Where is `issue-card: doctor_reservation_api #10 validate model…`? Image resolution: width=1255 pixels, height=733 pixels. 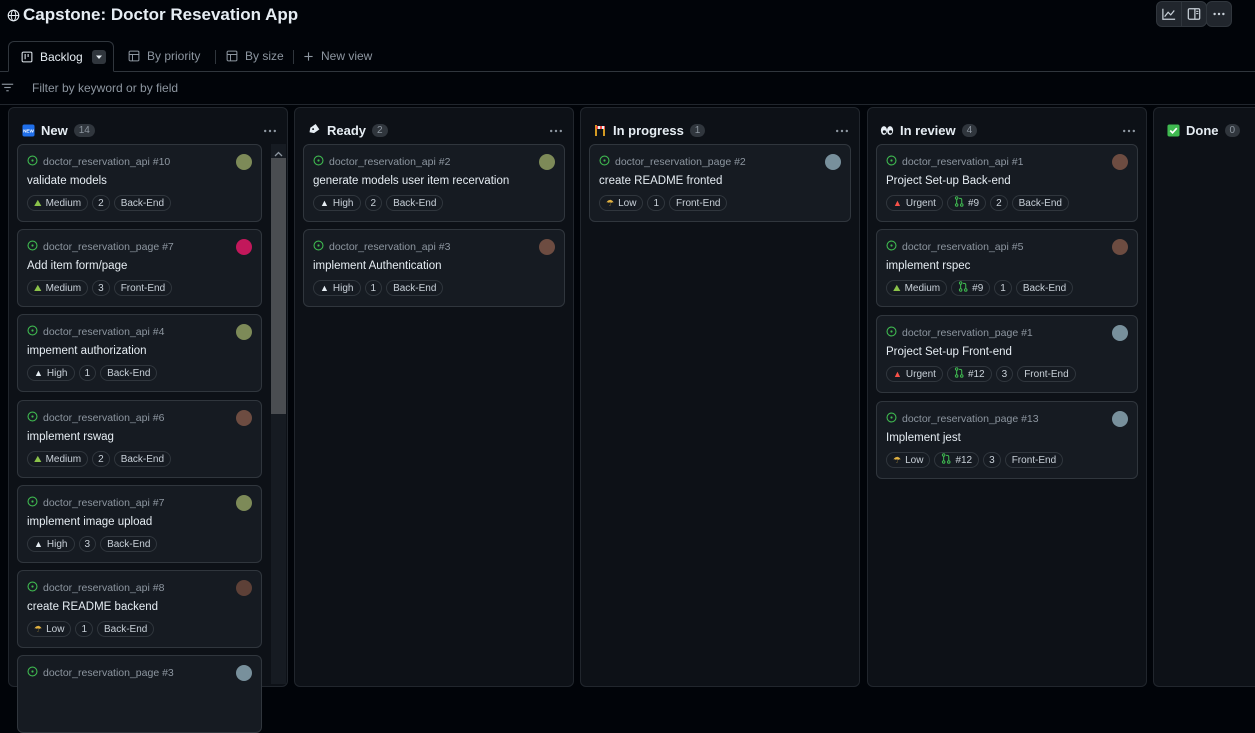
issue-card: doctor_reservation_api #10 validate model… is located at coordinates (139, 183).